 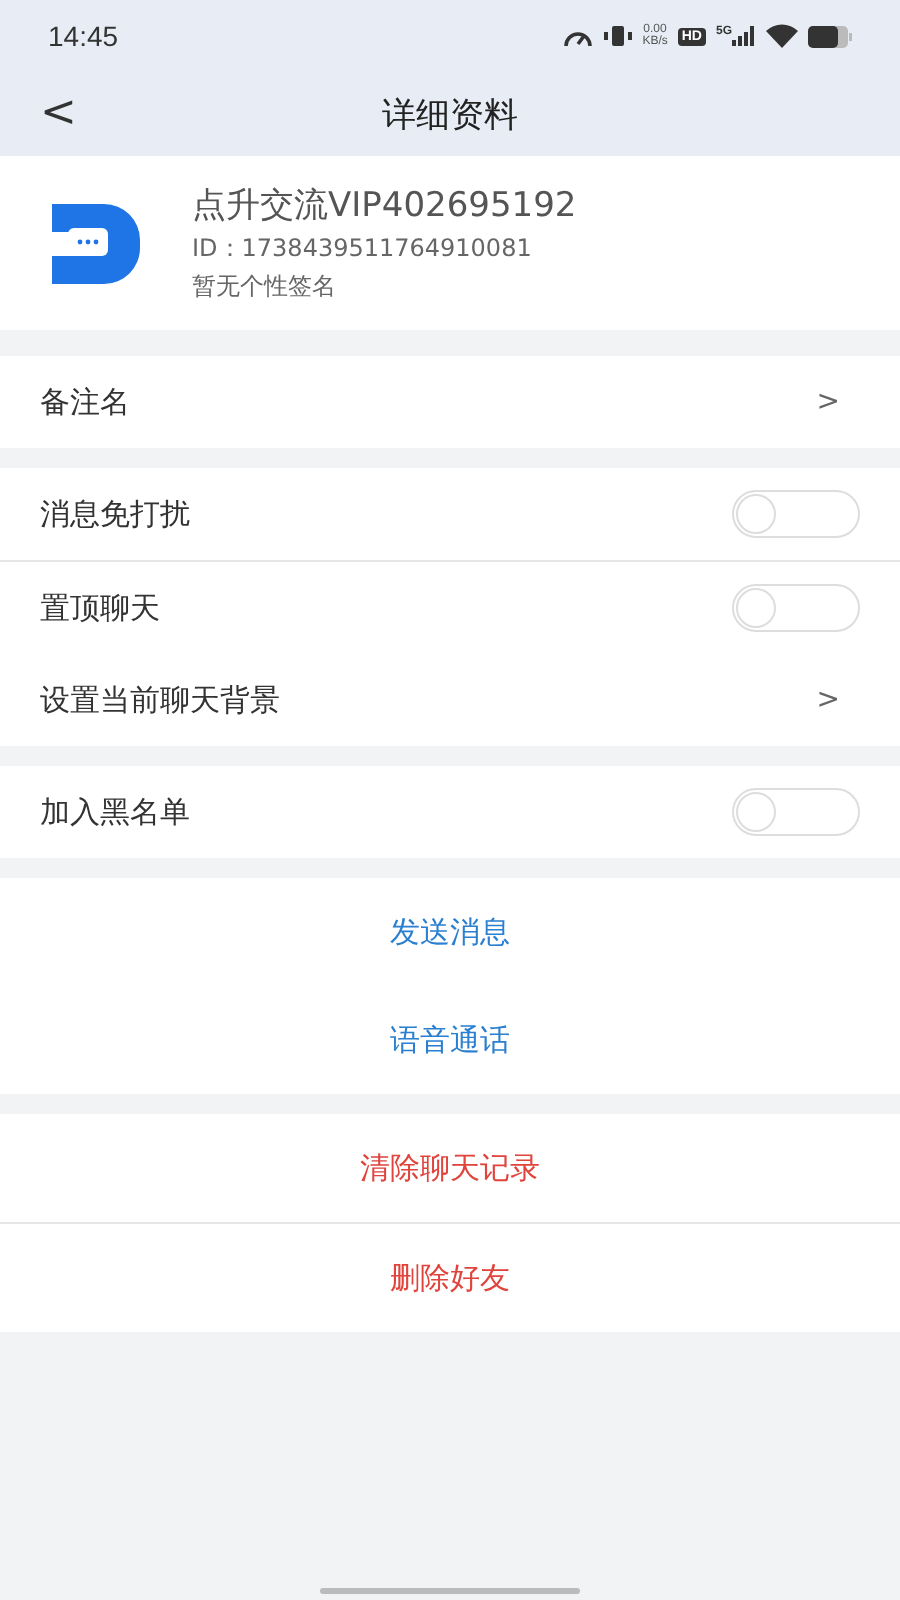 What do you see at coordinates (450, 1591) in the screenshot?
I see `home-indicator` at bounding box center [450, 1591].